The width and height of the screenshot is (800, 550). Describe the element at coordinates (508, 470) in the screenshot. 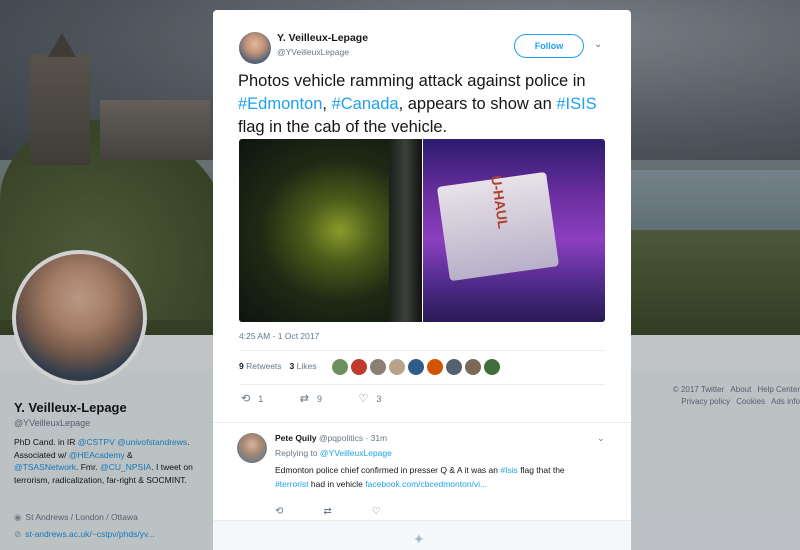

I see `hashtag-isis: #Isis` at that location.